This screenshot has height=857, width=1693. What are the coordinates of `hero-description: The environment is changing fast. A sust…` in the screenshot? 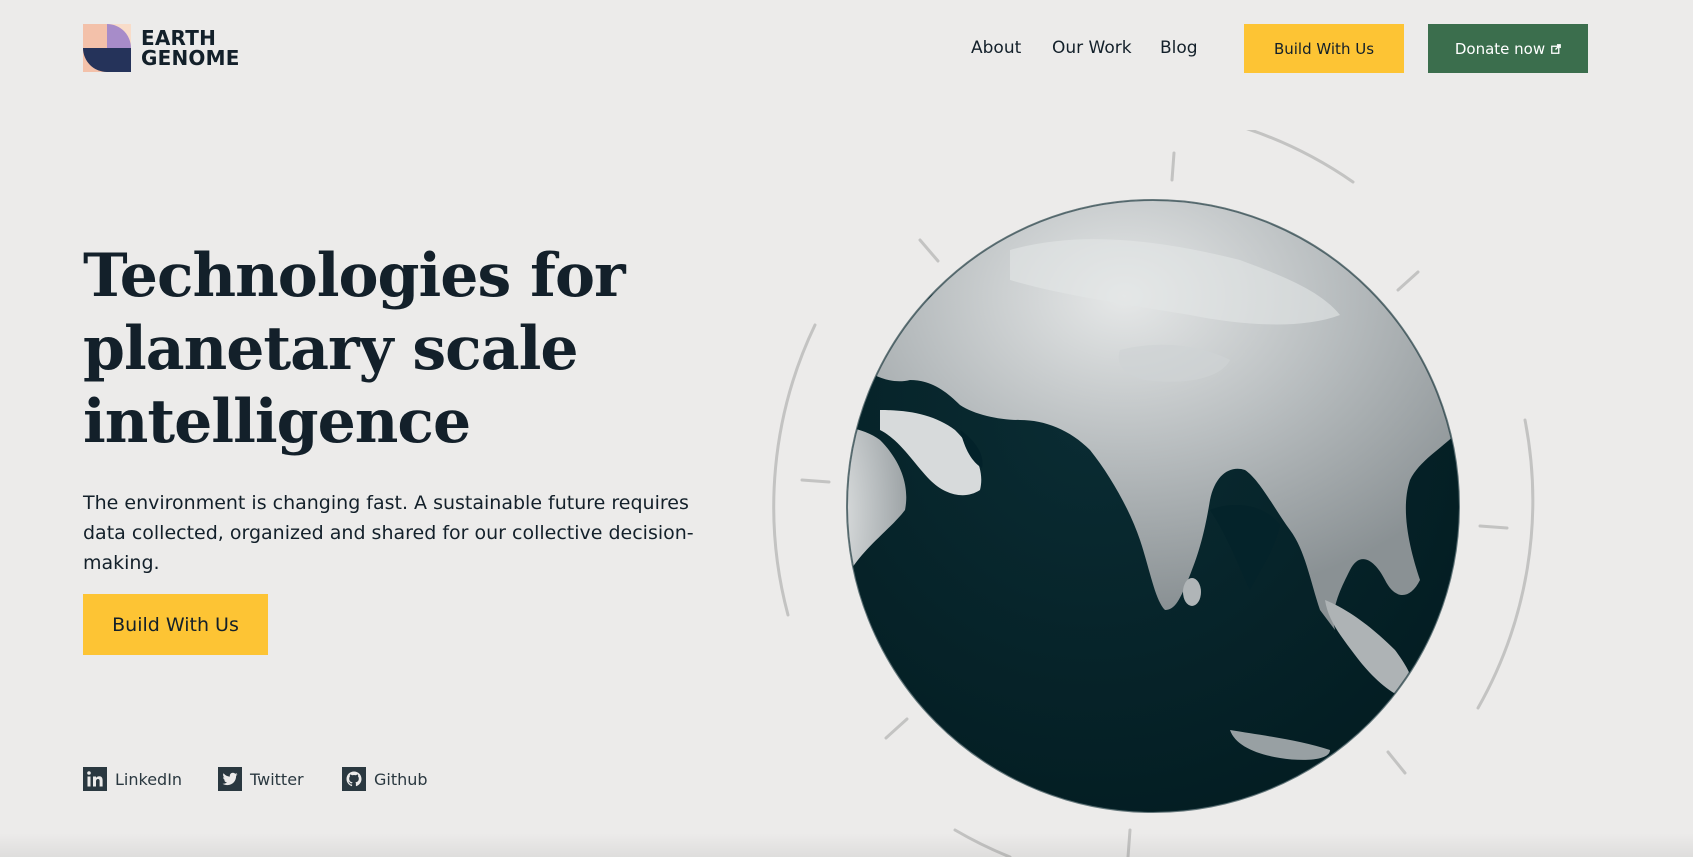 It's located at (388, 533).